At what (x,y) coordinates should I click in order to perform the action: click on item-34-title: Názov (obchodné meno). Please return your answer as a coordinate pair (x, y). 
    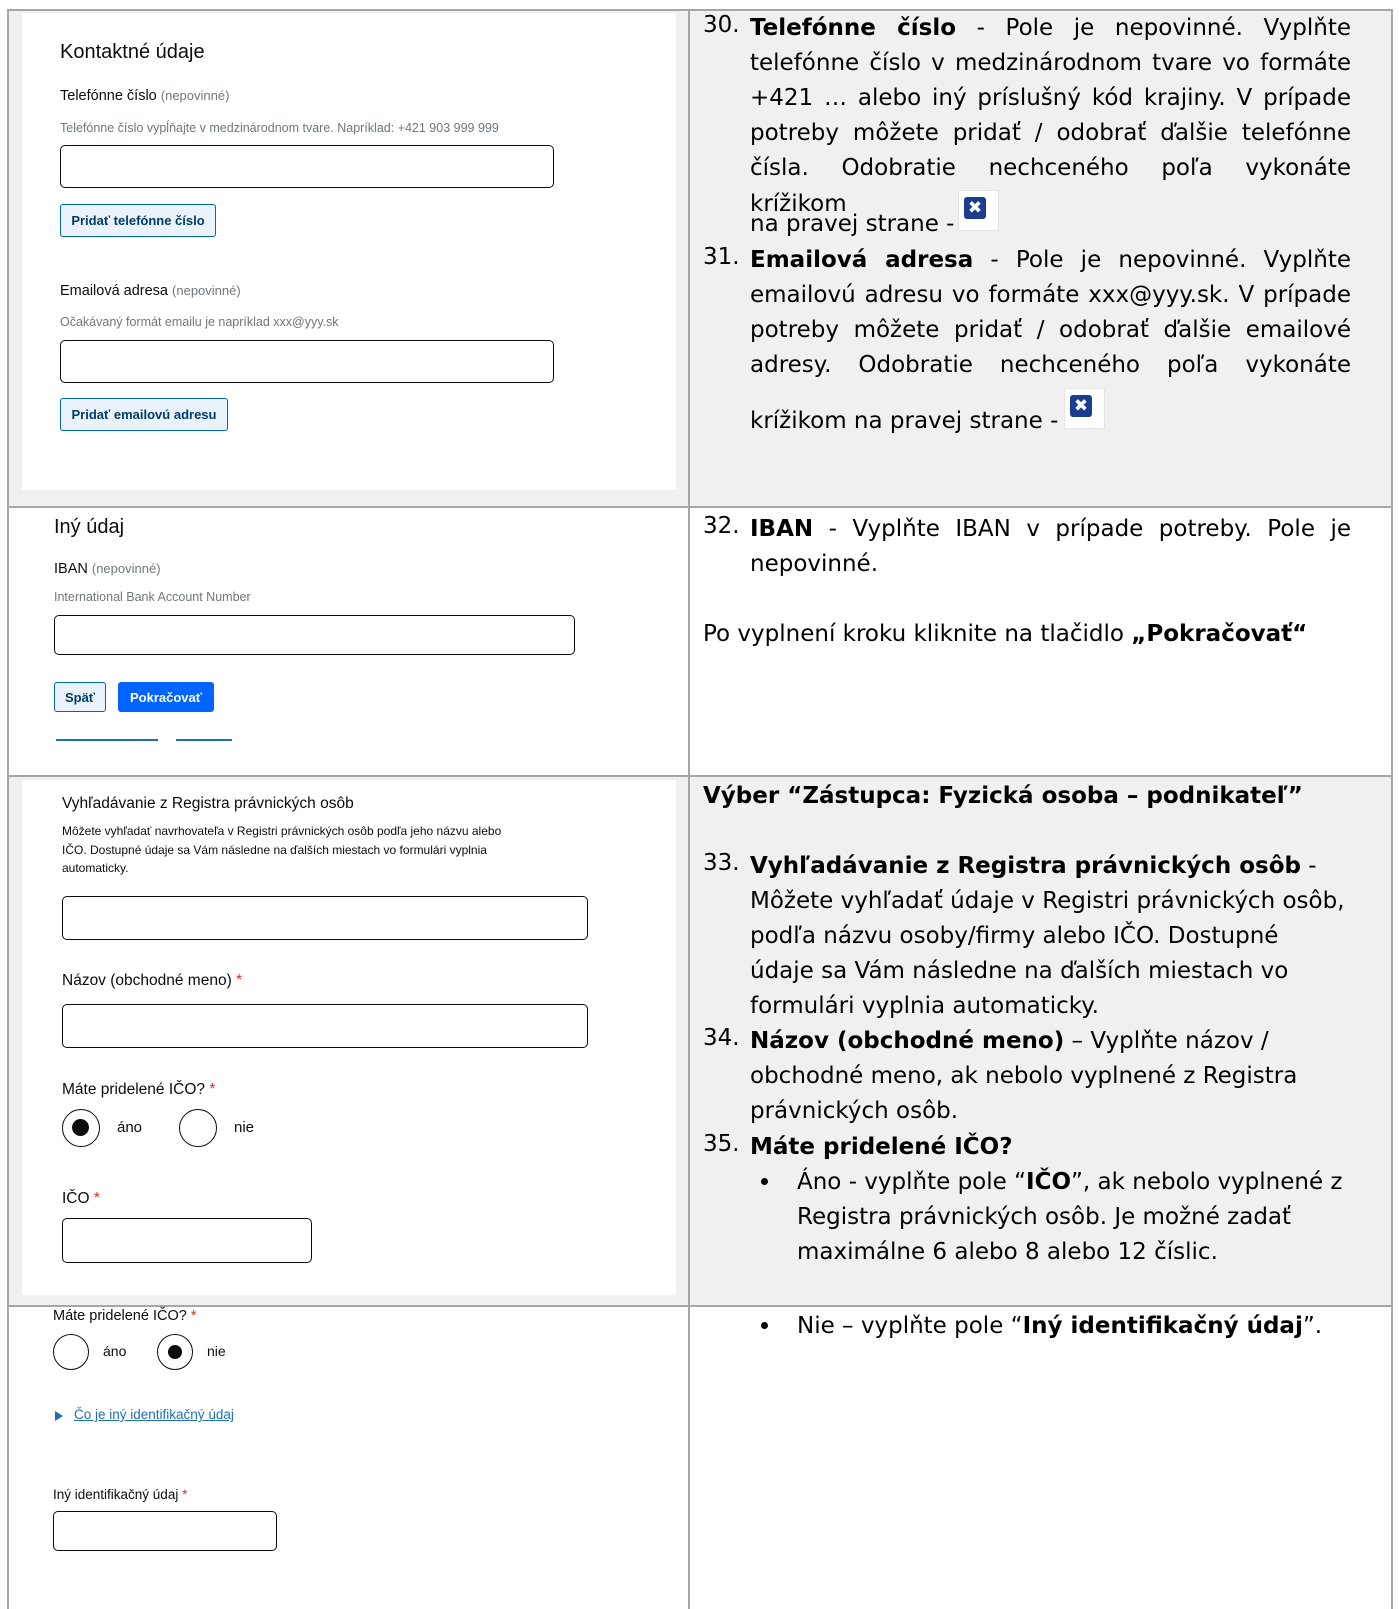
    Looking at the image, I should click on (907, 1041).